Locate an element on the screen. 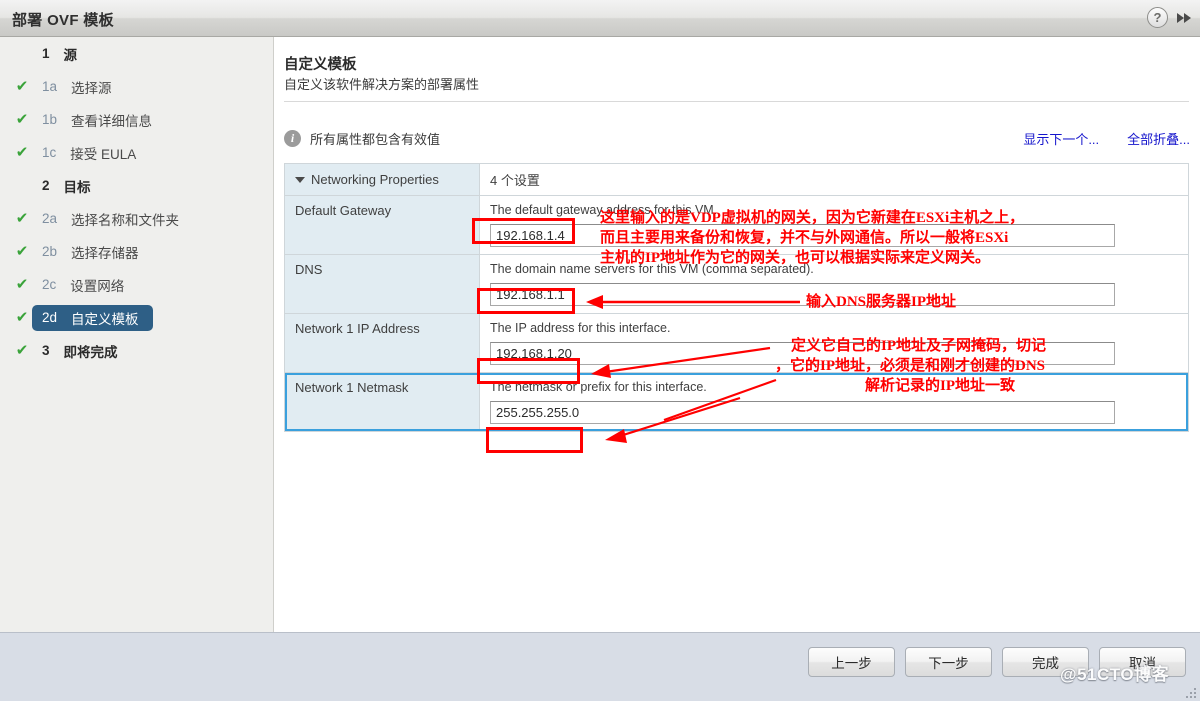 Image resolution: width=1200 pixels, height=701 pixels. sidebar-item-3: ✔ 3 即将完成 is located at coordinates (136, 350).